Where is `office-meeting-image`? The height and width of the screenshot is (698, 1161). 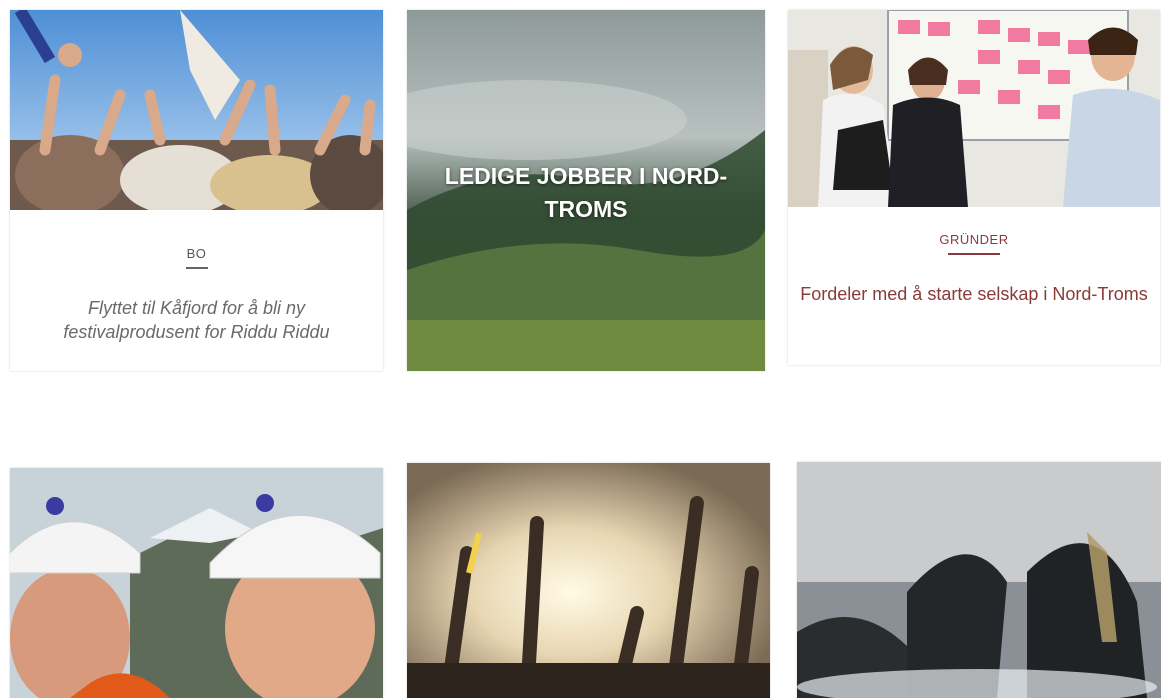 office-meeting-image is located at coordinates (974, 108).